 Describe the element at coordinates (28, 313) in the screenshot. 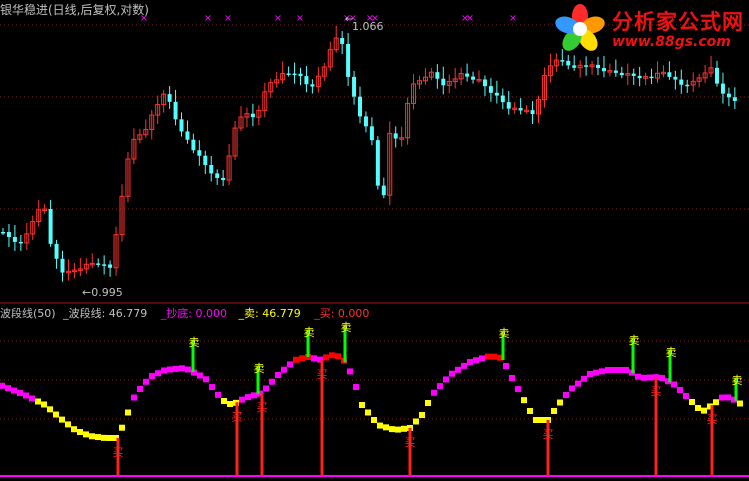

I see `legend-name: 波段线(50)` at that location.